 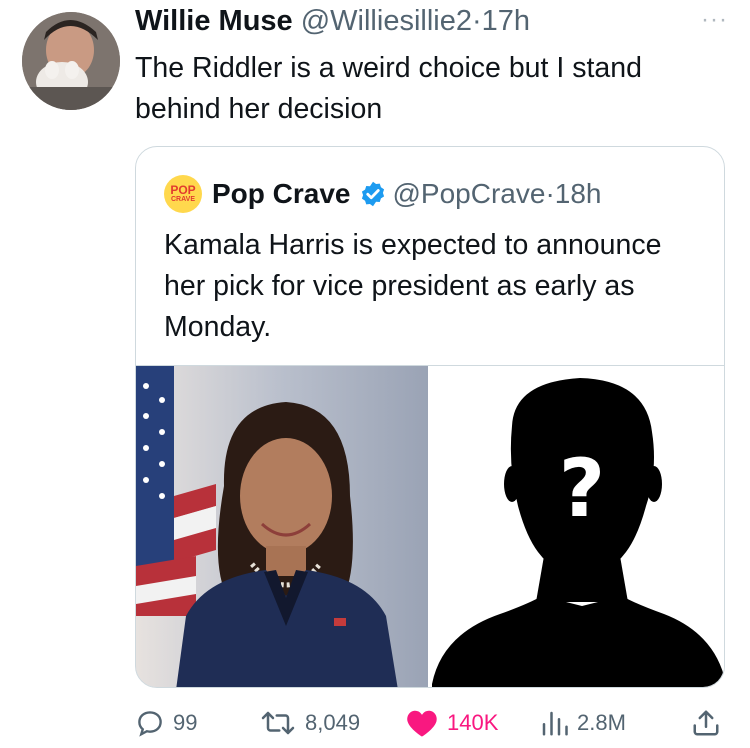 I want to click on author-name: Willie Muse, so click(x=214, y=21).